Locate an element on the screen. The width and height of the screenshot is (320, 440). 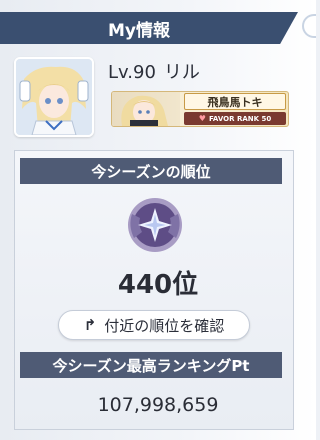
student-portrait-icon is located at coordinates (144, 110).